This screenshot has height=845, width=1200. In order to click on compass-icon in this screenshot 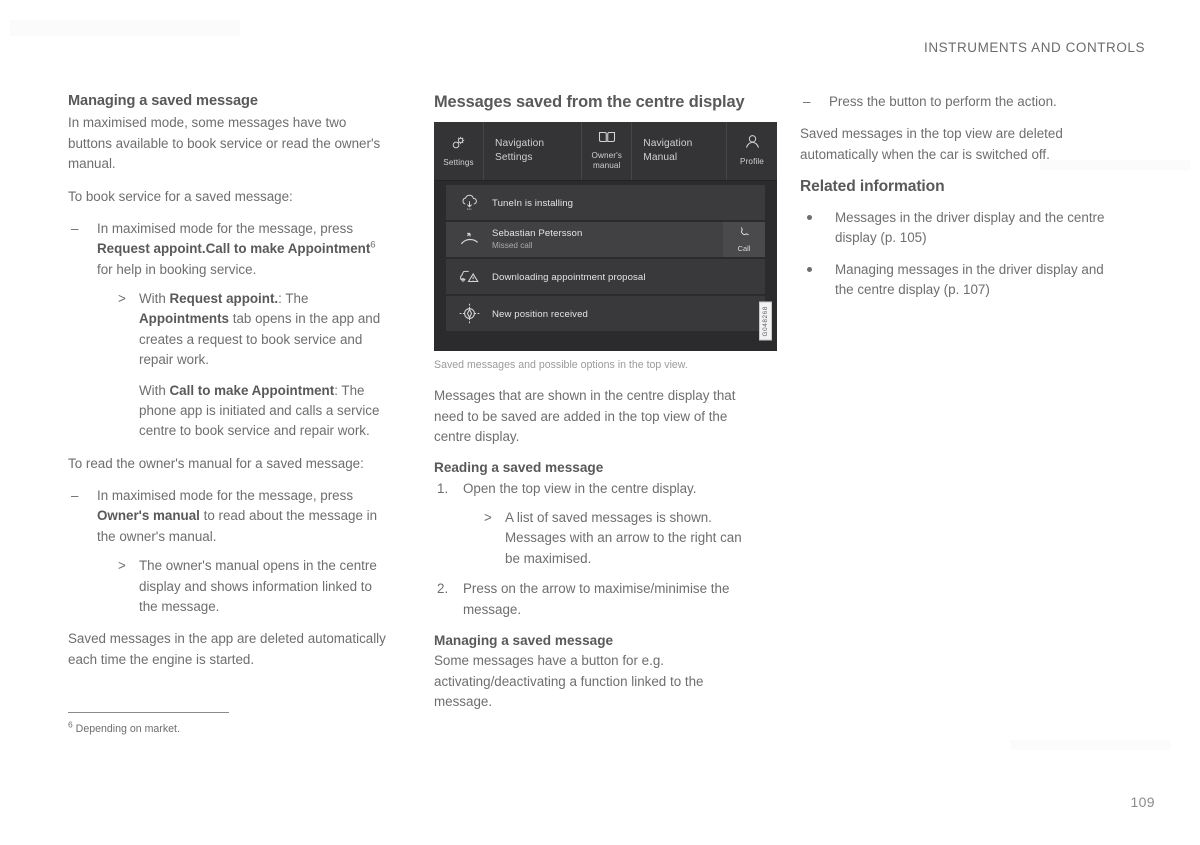, I will do `click(469, 313)`.